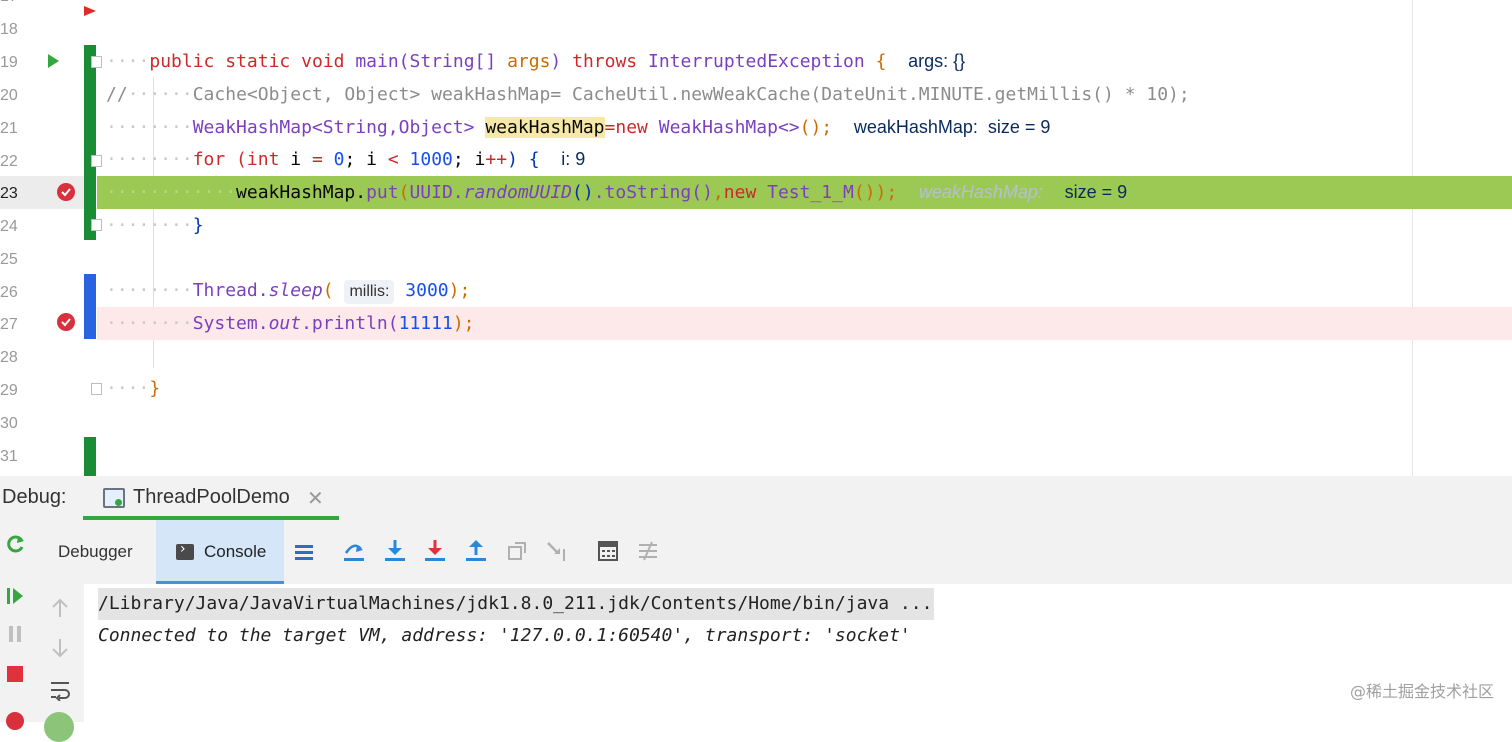 This screenshot has width=1512, height=742. Describe the element at coordinates (9, 357) in the screenshot. I see `line-number: 28` at that location.